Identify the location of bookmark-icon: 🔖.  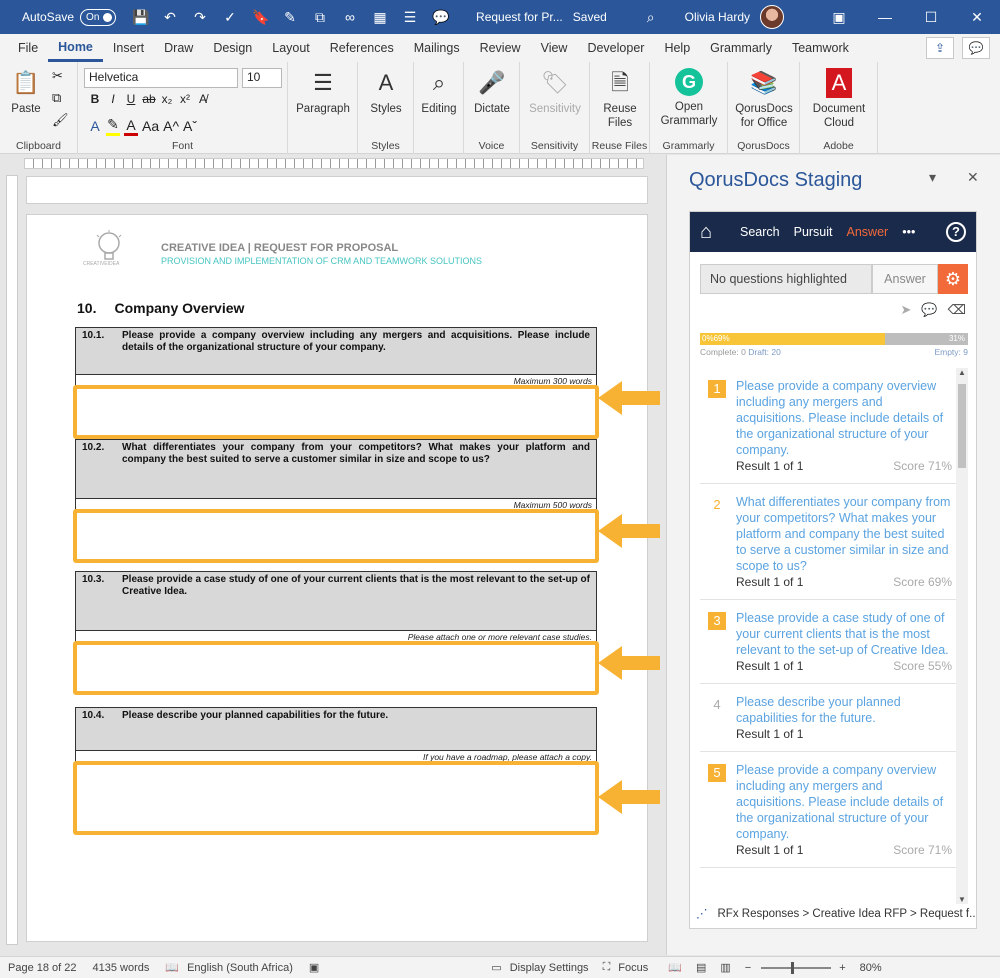
(260, 17).